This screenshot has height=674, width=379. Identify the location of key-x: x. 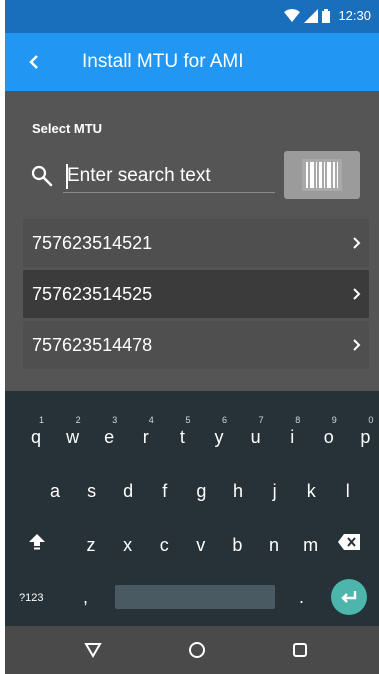
(128, 545).